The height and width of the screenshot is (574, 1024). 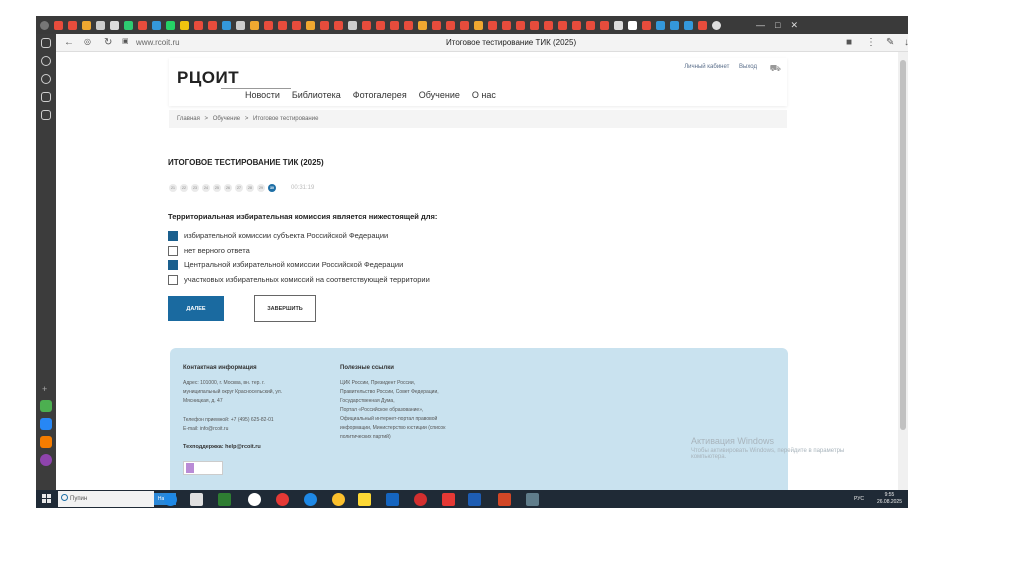 What do you see at coordinates (392, 392) in the screenshot?
I see `useful-link: Правительство России, Совет Федерации,` at bounding box center [392, 392].